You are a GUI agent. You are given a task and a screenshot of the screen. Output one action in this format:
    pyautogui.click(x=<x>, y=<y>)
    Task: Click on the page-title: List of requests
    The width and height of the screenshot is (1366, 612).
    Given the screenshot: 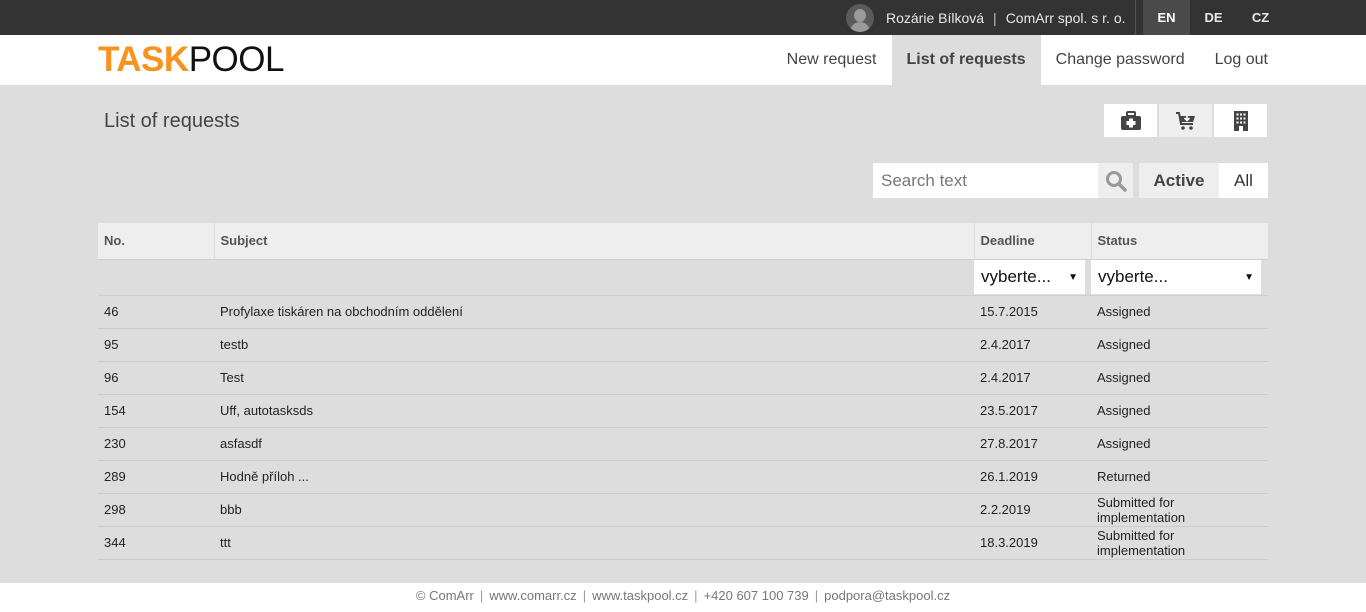 What is the action you would take?
    pyautogui.click(x=172, y=121)
    